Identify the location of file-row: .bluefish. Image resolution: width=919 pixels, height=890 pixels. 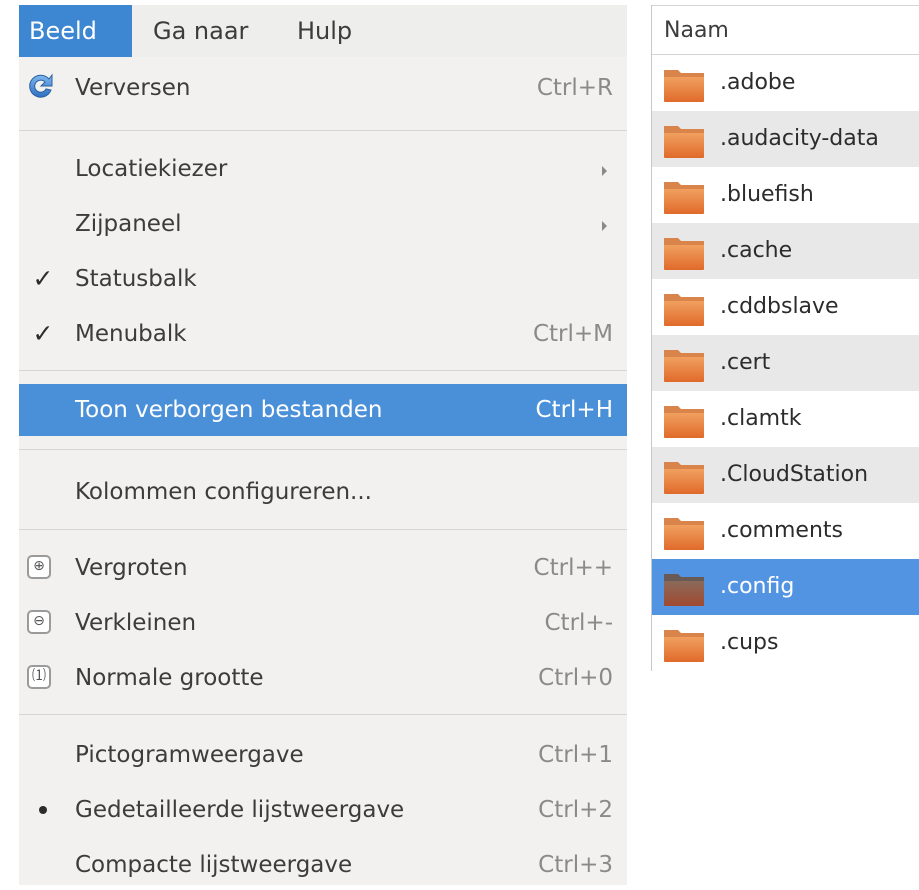
(785, 195).